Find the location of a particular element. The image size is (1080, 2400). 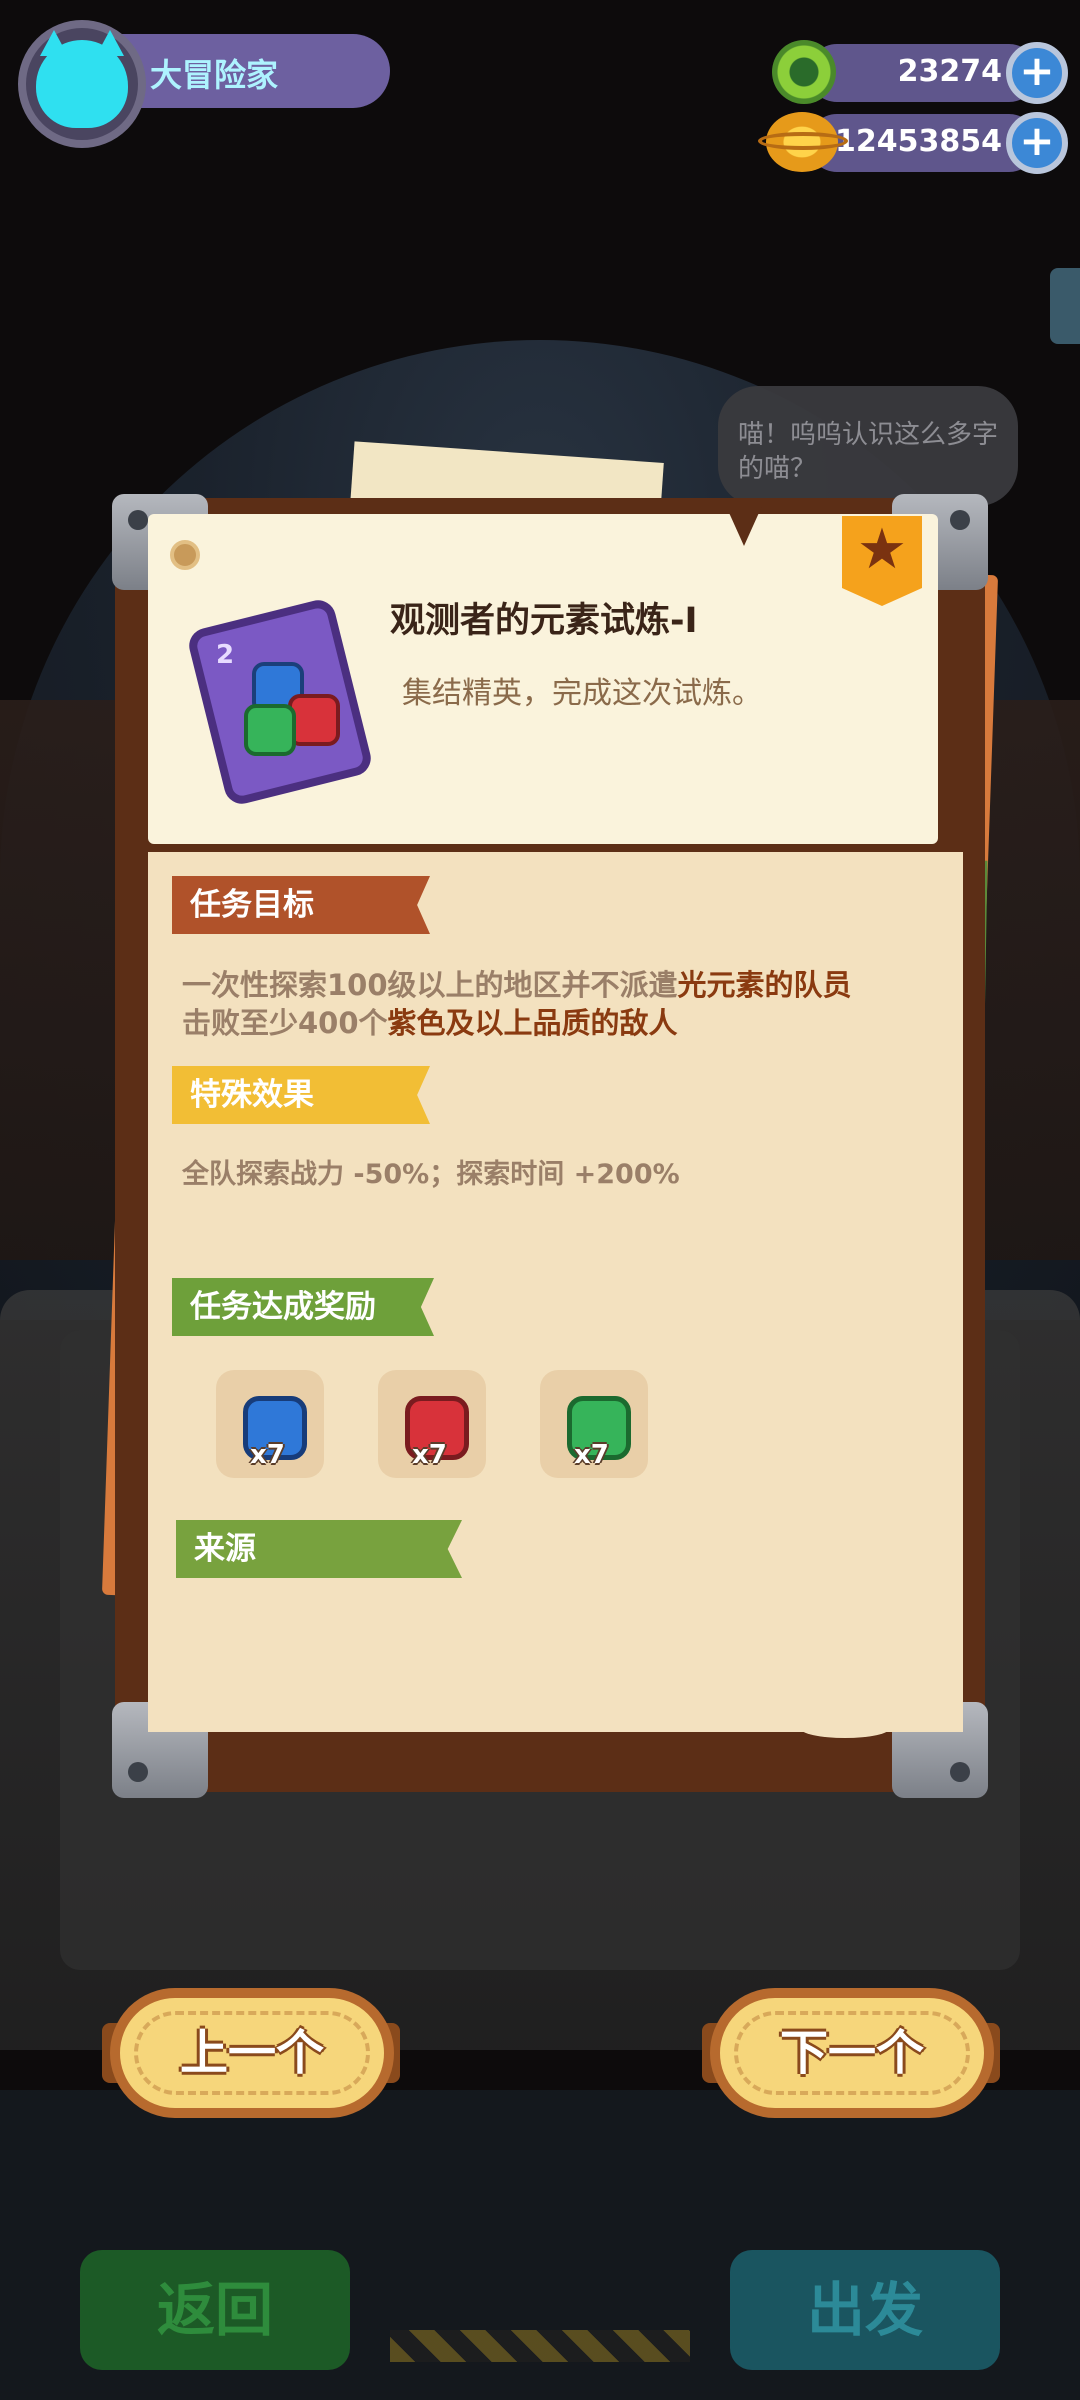

objective-line-1: 一次性探索100级以上的地区并不派遣光元素的队员 is located at coordinates (517, 985).